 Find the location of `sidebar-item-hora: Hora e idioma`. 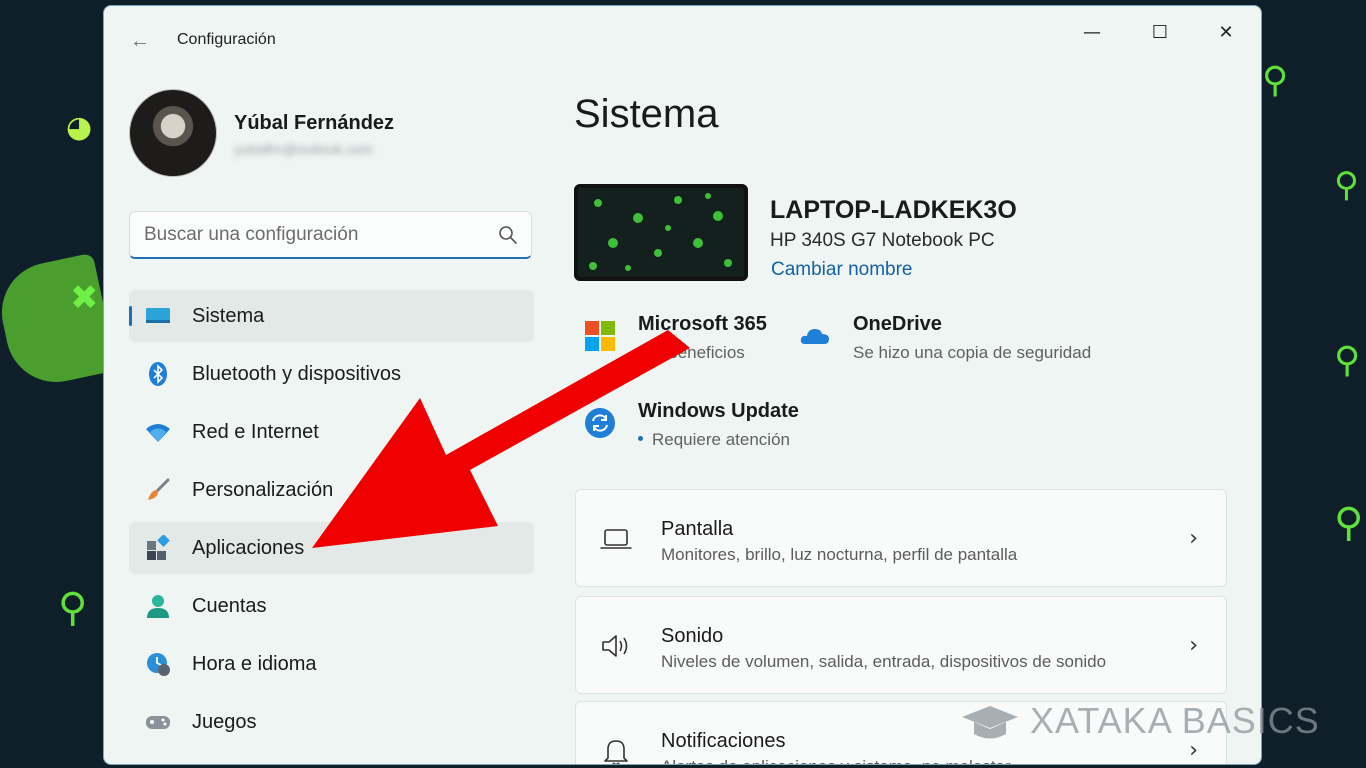

sidebar-item-hora: Hora e idioma is located at coordinates (331, 664).